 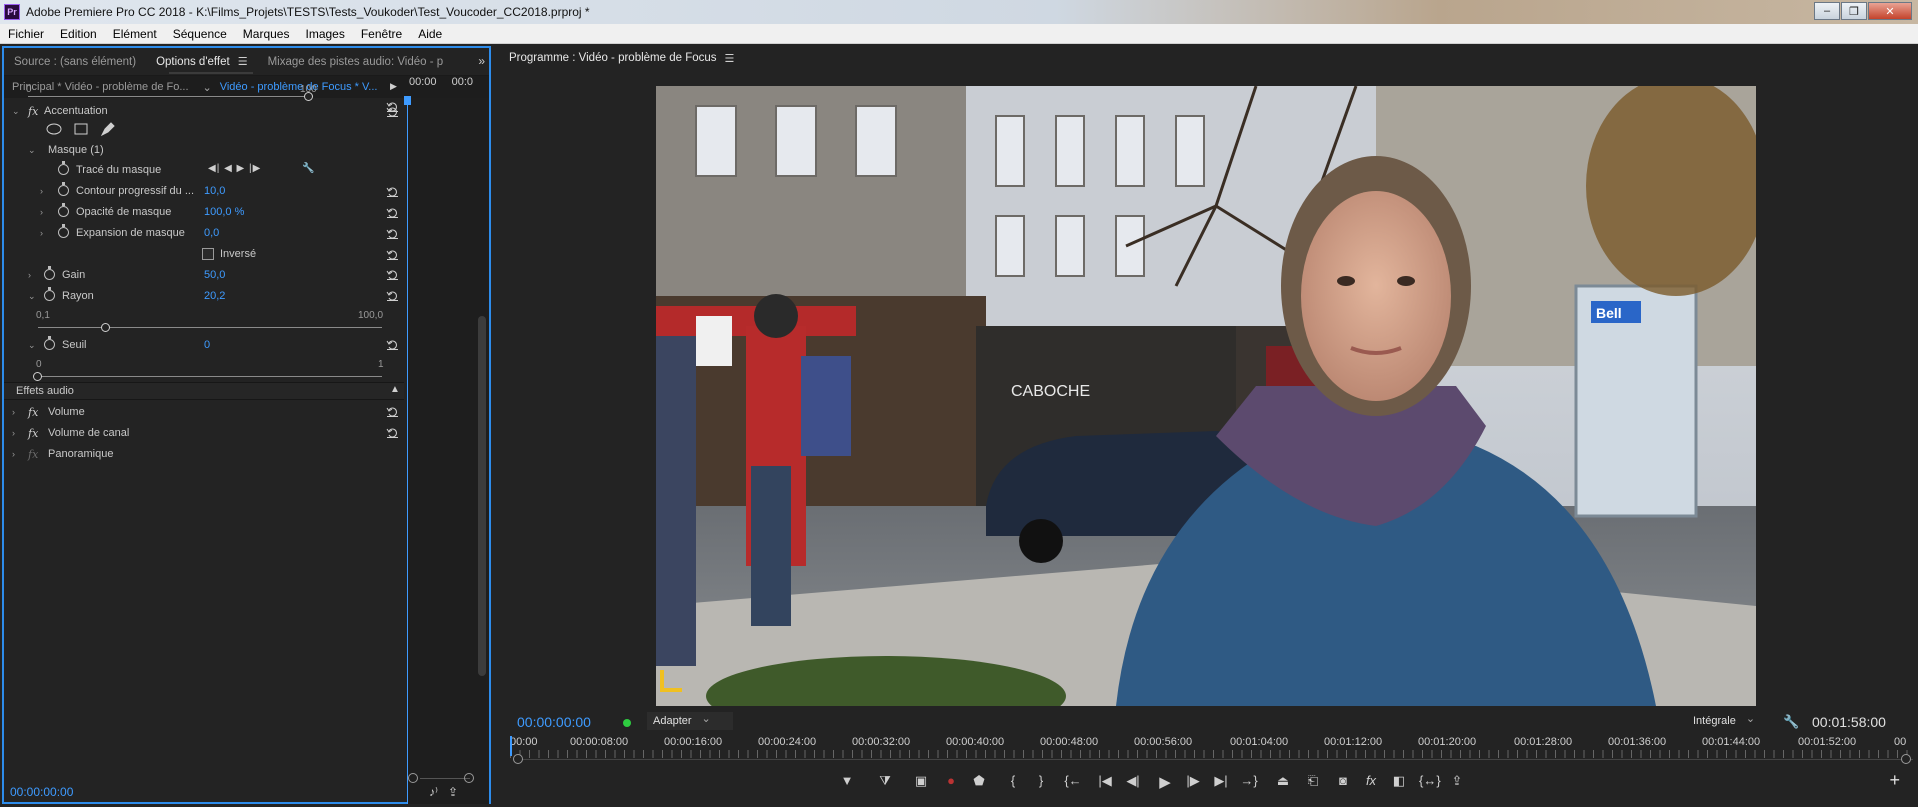 I want to click on go-to-out-icon: →}, so click(x=1249, y=780).